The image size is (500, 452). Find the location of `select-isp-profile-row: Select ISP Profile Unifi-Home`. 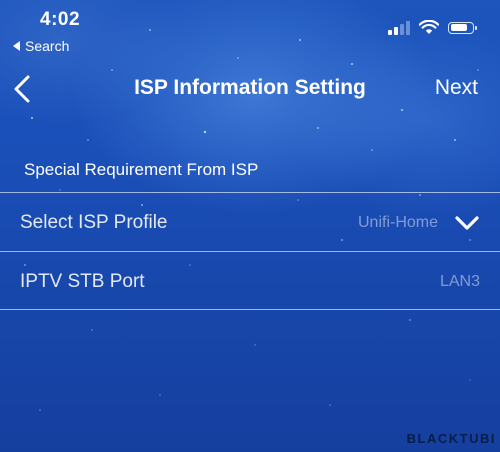

select-isp-profile-row: Select ISP Profile Unifi-Home is located at coordinates (250, 223).